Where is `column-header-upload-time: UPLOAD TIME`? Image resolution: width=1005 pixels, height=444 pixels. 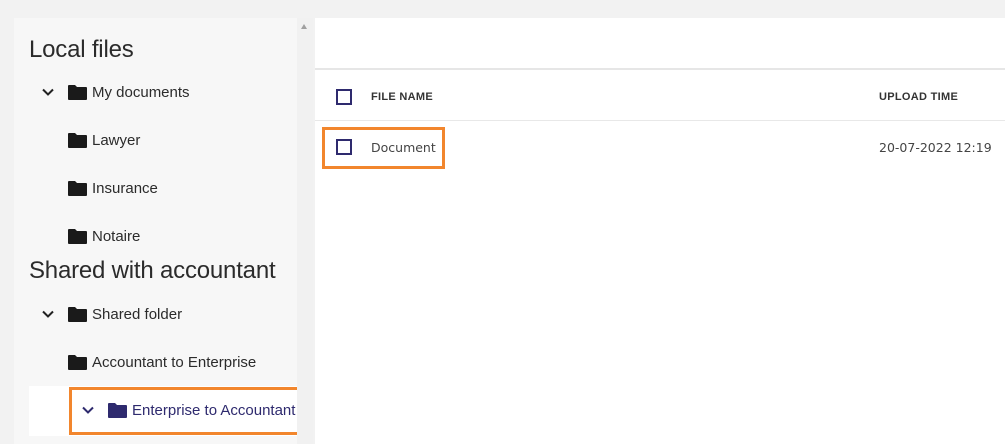 column-header-upload-time: UPLOAD TIME is located at coordinates (918, 97).